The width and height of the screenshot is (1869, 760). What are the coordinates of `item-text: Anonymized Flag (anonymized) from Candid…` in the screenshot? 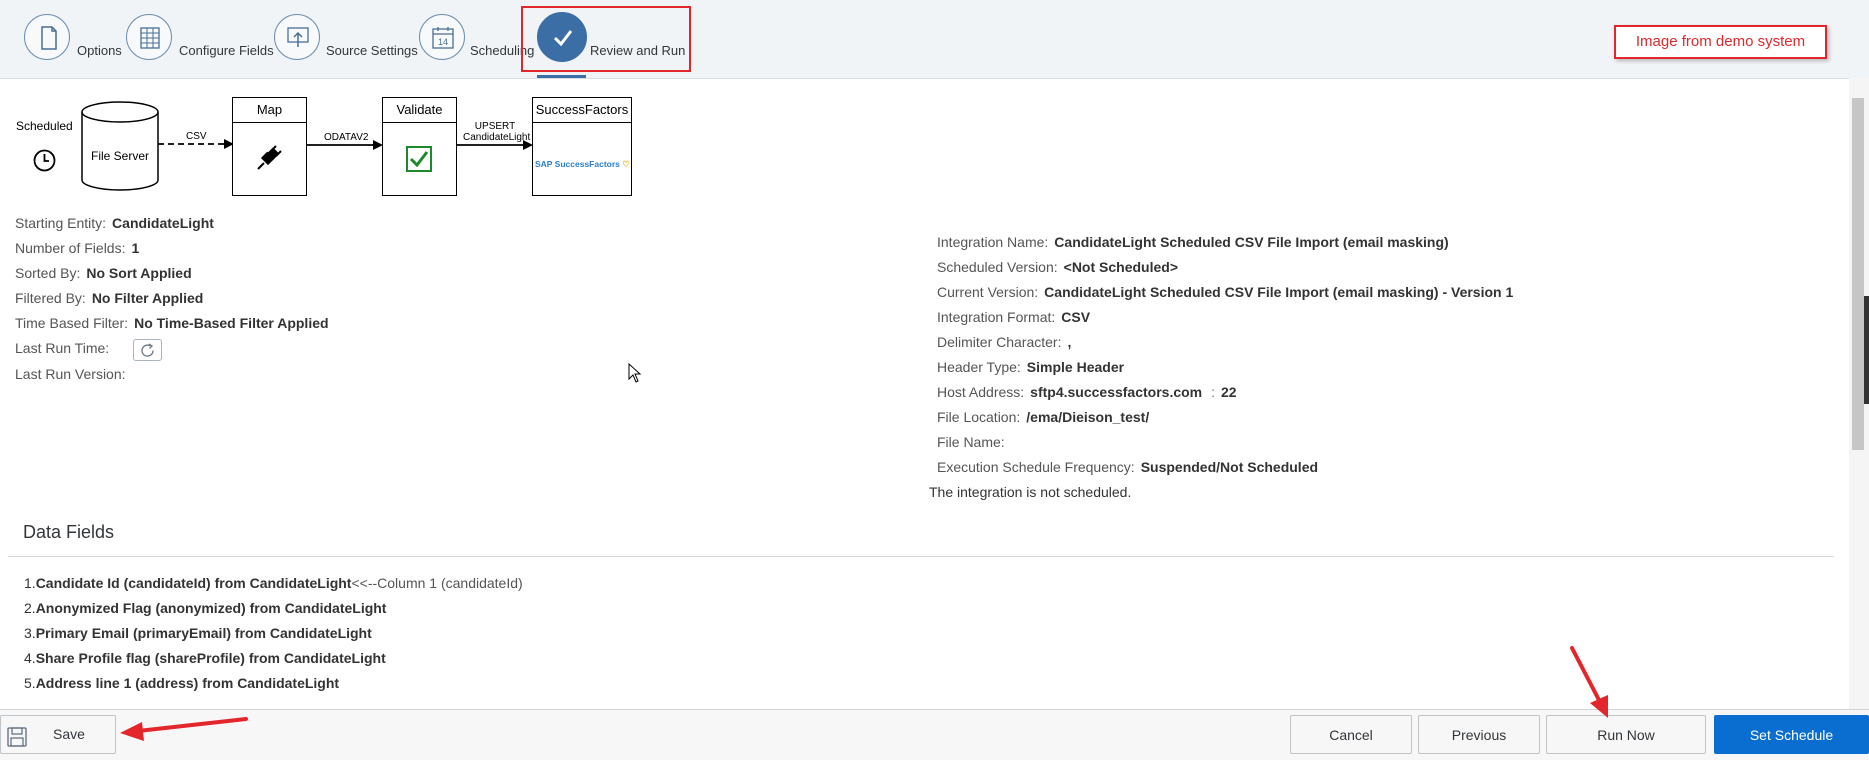 It's located at (211, 608).